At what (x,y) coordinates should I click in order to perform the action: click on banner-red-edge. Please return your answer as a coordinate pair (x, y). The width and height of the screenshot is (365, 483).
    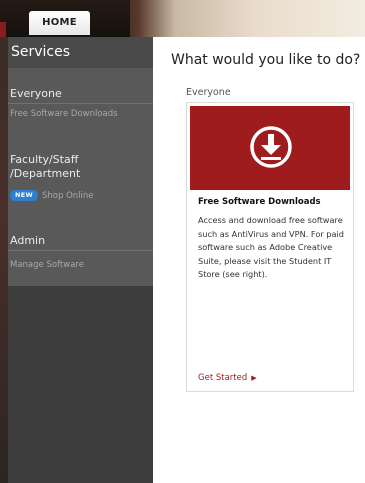
    Looking at the image, I should click on (3, 29).